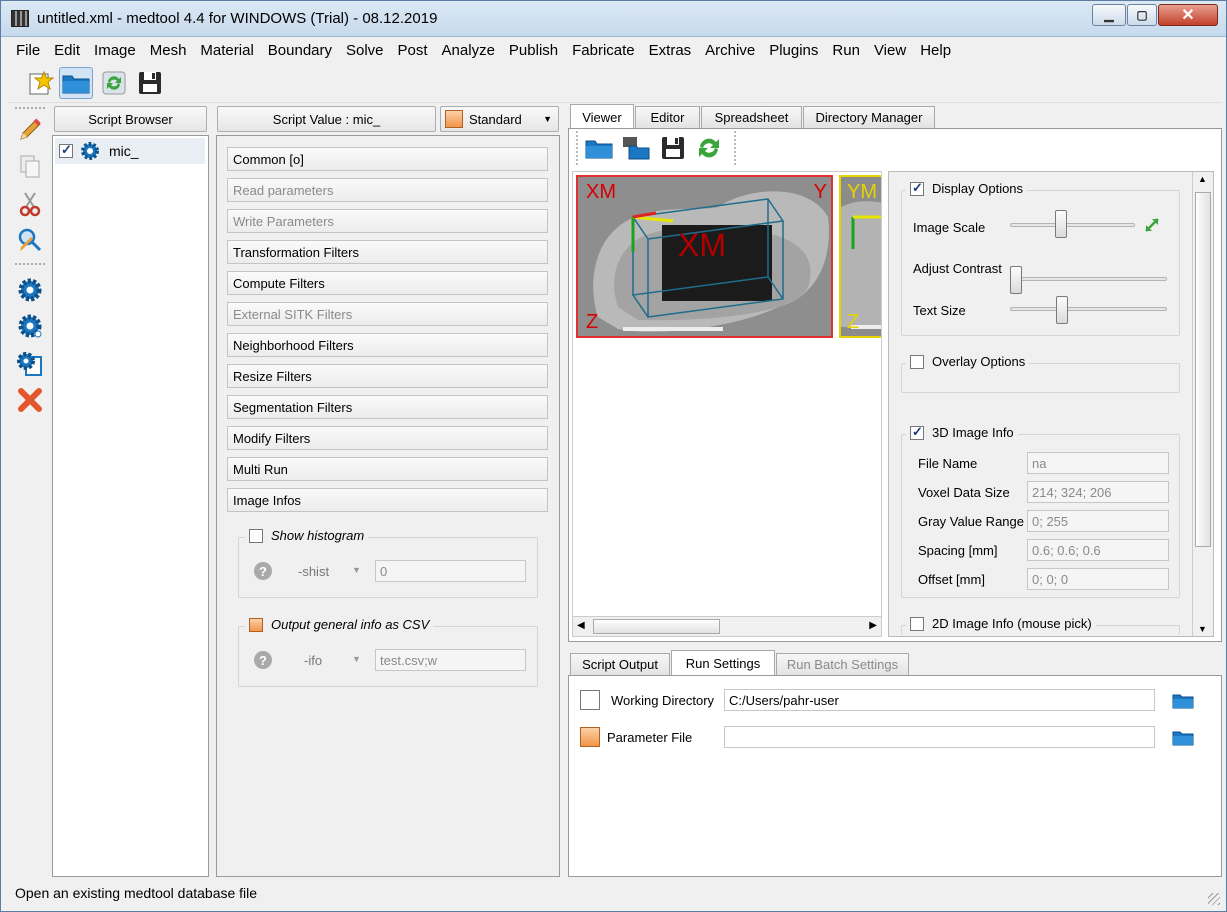 Image resolution: width=1227 pixels, height=912 pixels. I want to click on info-offset-field: 0; 0; 0, so click(1098, 579).